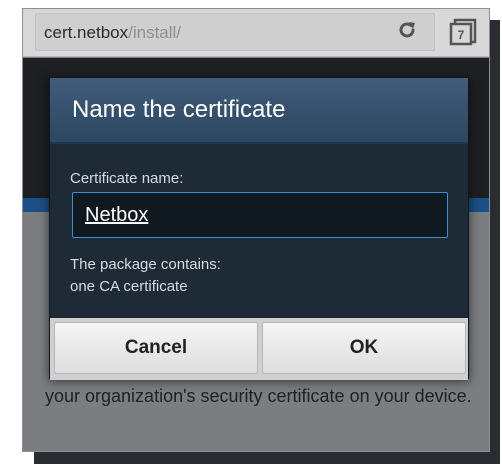 This screenshot has width=502, height=466. I want to click on tabs-icon: 7, so click(463, 32).